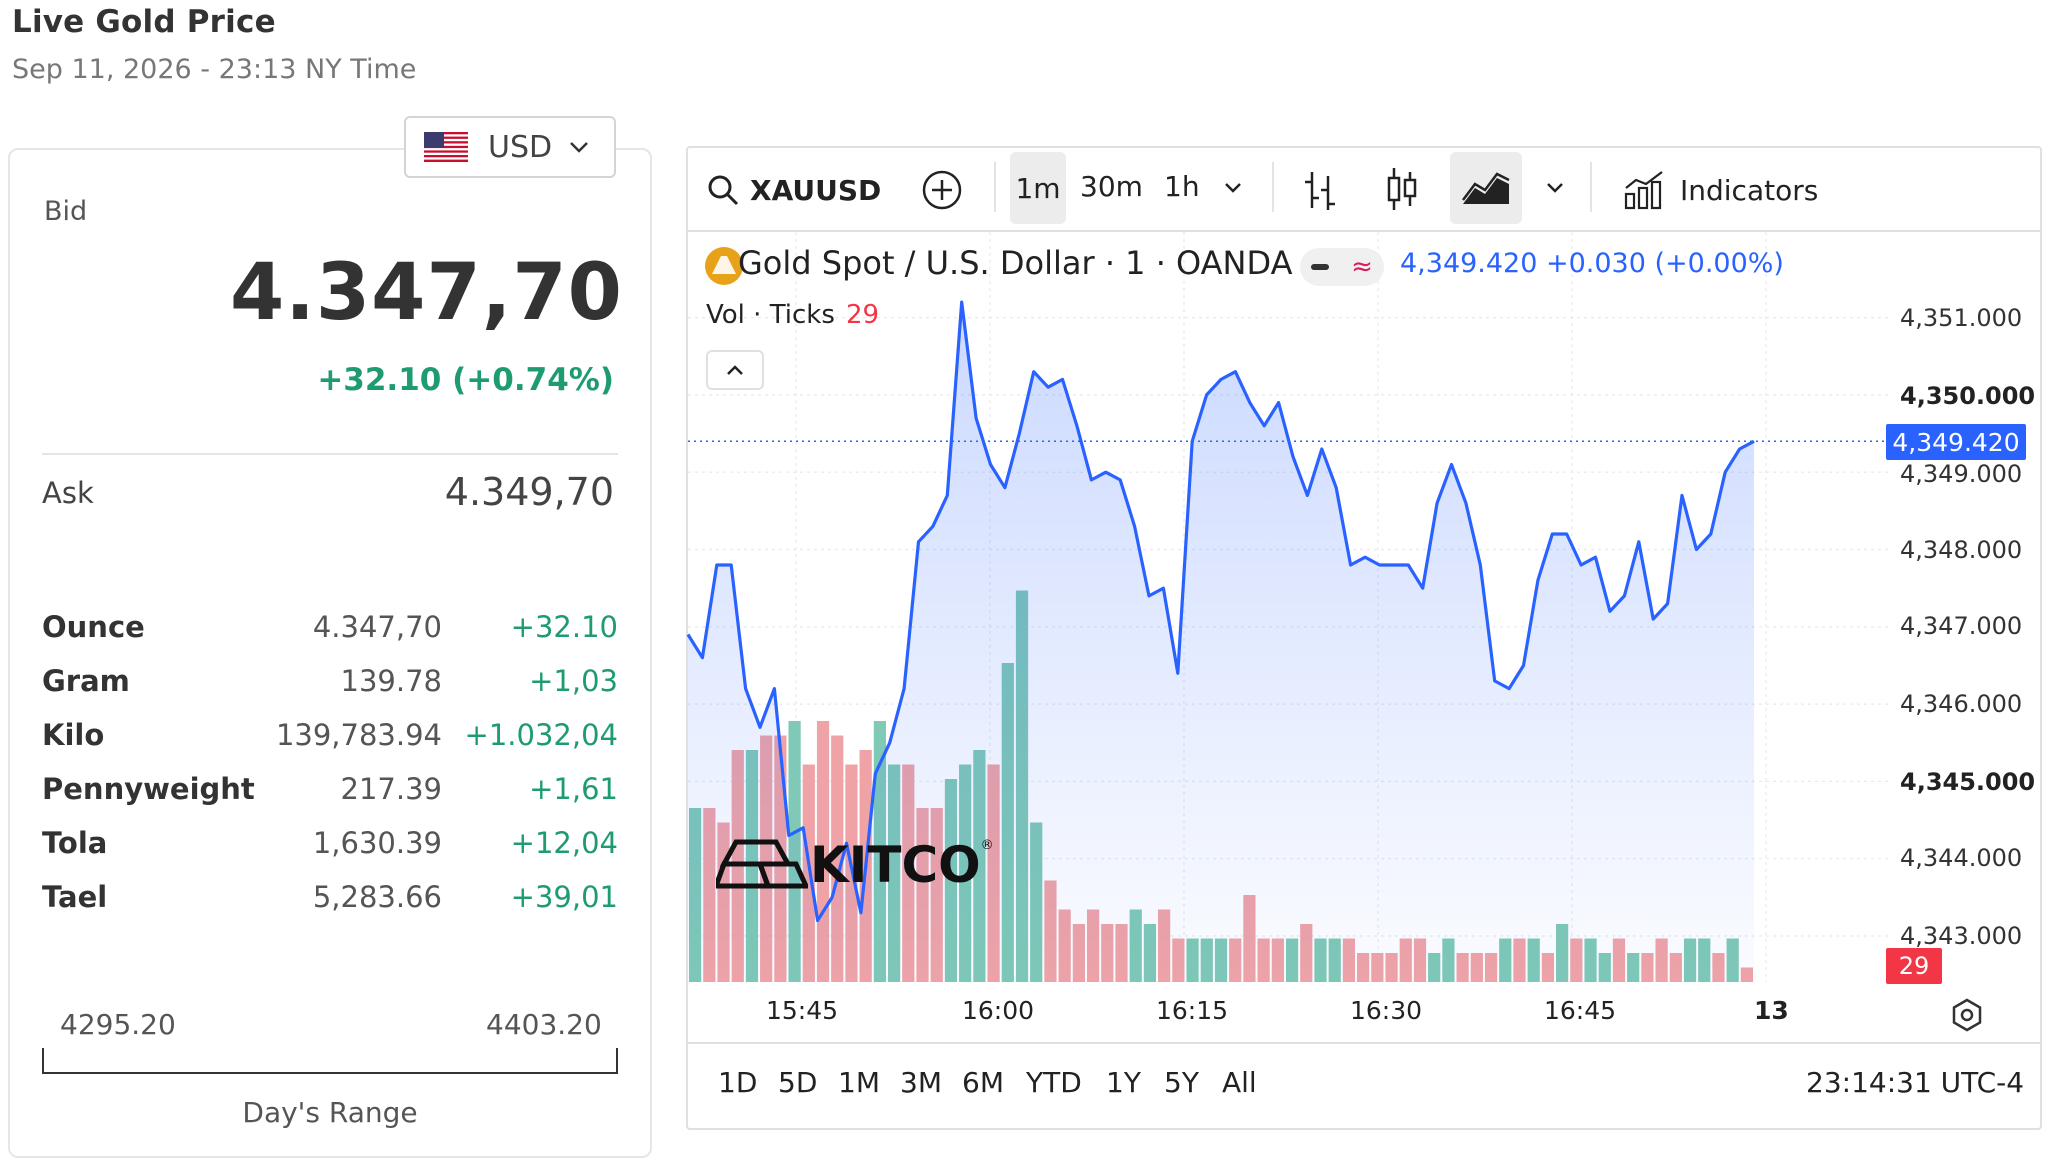 The image size is (2048, 1158). What do you see at coordinates (998, 1010) in the screenshot?
I see `x-axis-label: 16:00` at bounding box center [998, 1010].